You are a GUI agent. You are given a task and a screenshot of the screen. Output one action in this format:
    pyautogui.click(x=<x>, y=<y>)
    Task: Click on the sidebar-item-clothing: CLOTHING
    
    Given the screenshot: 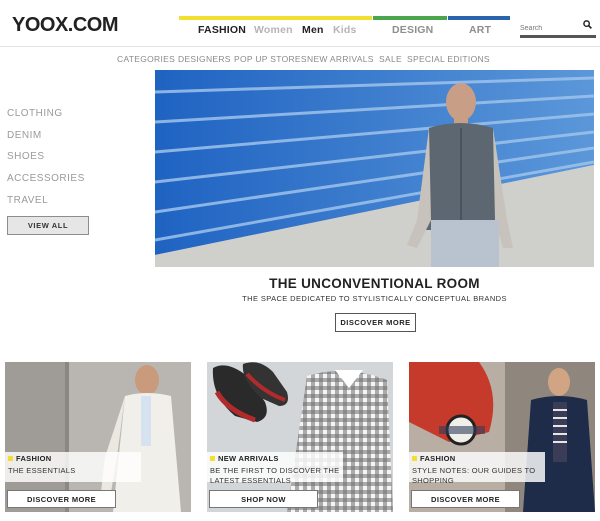 What is the action you would take?
    pyautogui.click(x=35, y=113)
    